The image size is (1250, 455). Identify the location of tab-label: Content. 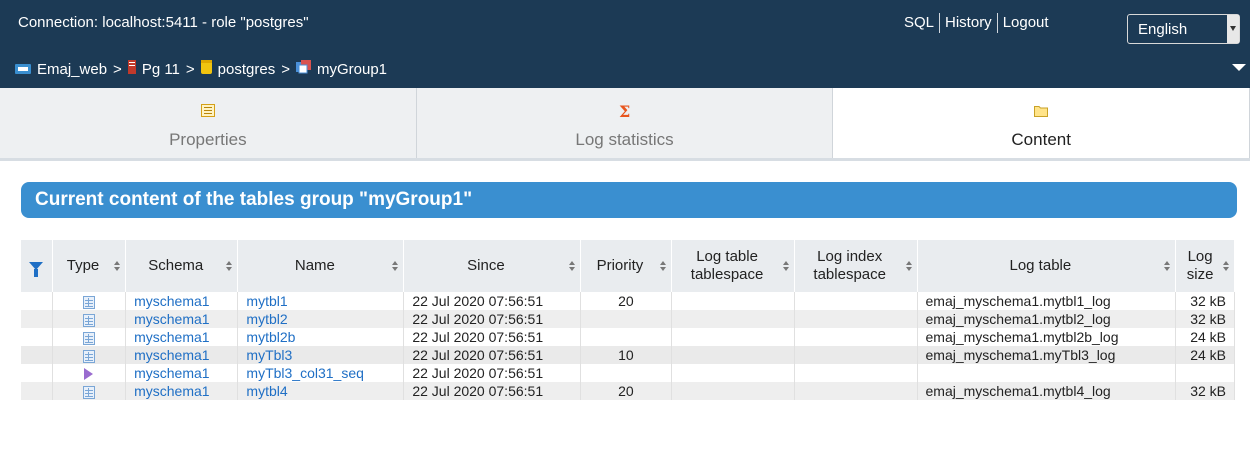
(1041, 139).